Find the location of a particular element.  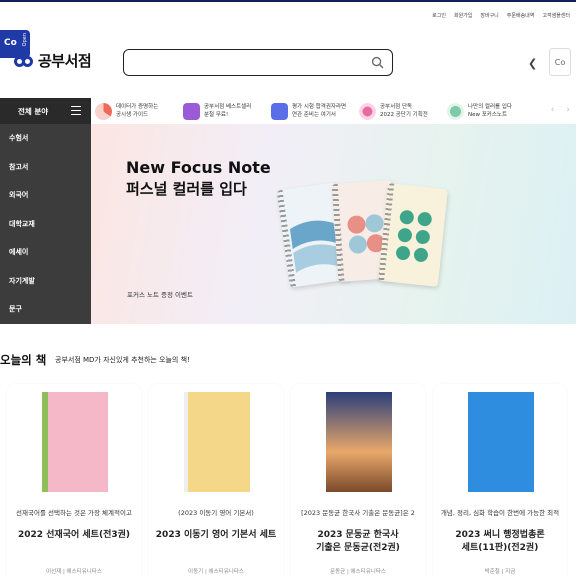

category-item: 외국어 is located at coordinates (45, 195).